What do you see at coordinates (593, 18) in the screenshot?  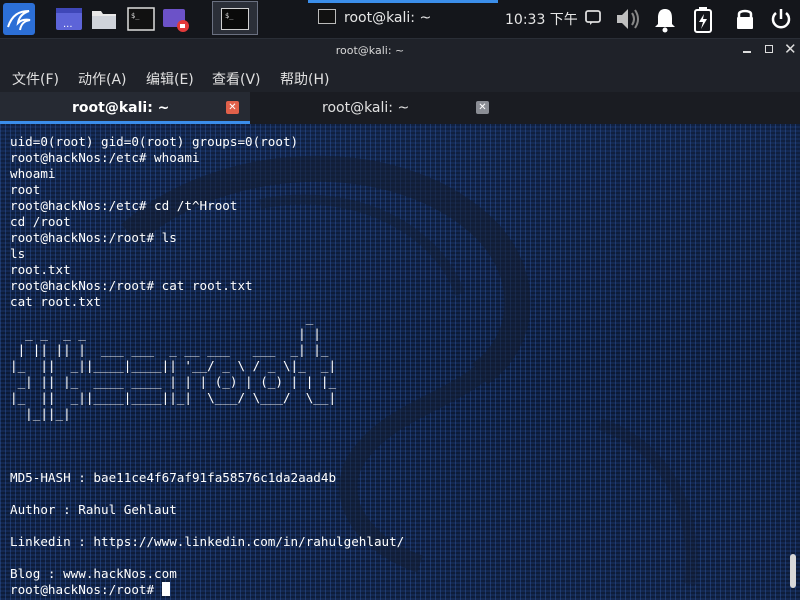 I see `notification-chat-icon` at bounding box center [593, 18].